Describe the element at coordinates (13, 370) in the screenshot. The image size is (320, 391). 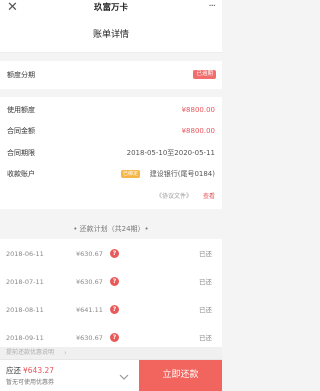
I see `due-label: 应还` at that location.